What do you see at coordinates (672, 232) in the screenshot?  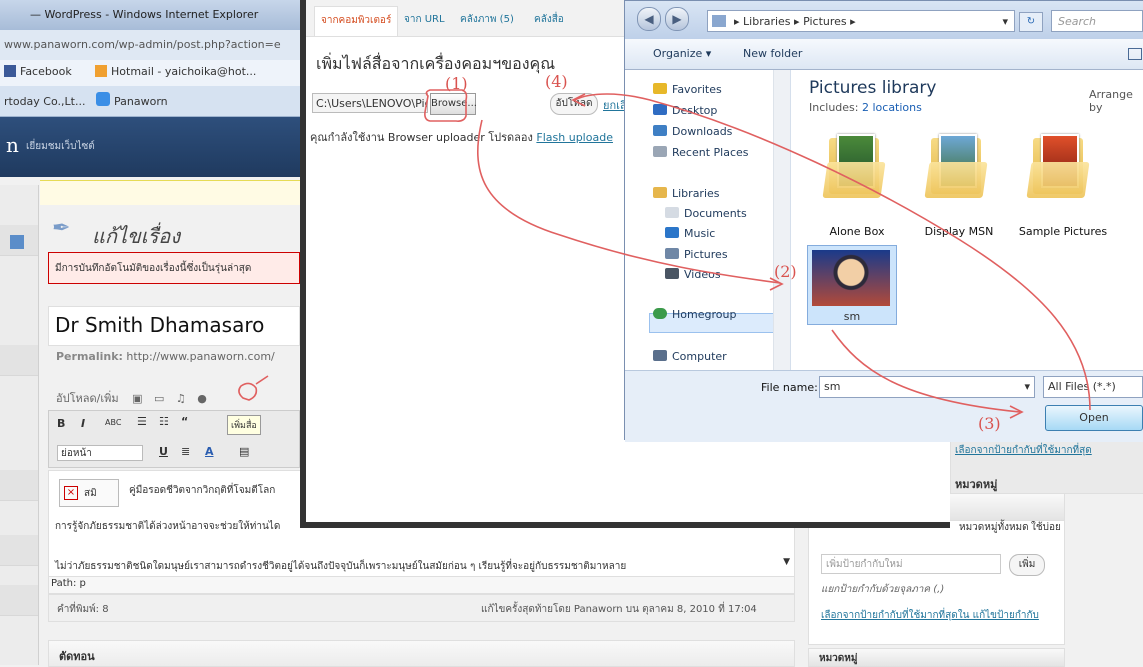 I see `music-icon` at bounding box center [672, 232].